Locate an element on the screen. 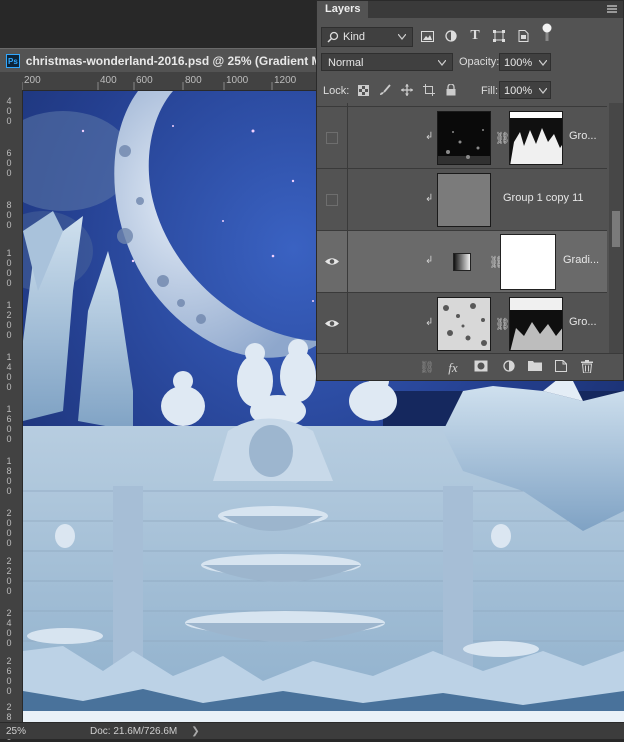 The image size is (624, 742). opacity-field: 100% is located at coordinates (525, 62).